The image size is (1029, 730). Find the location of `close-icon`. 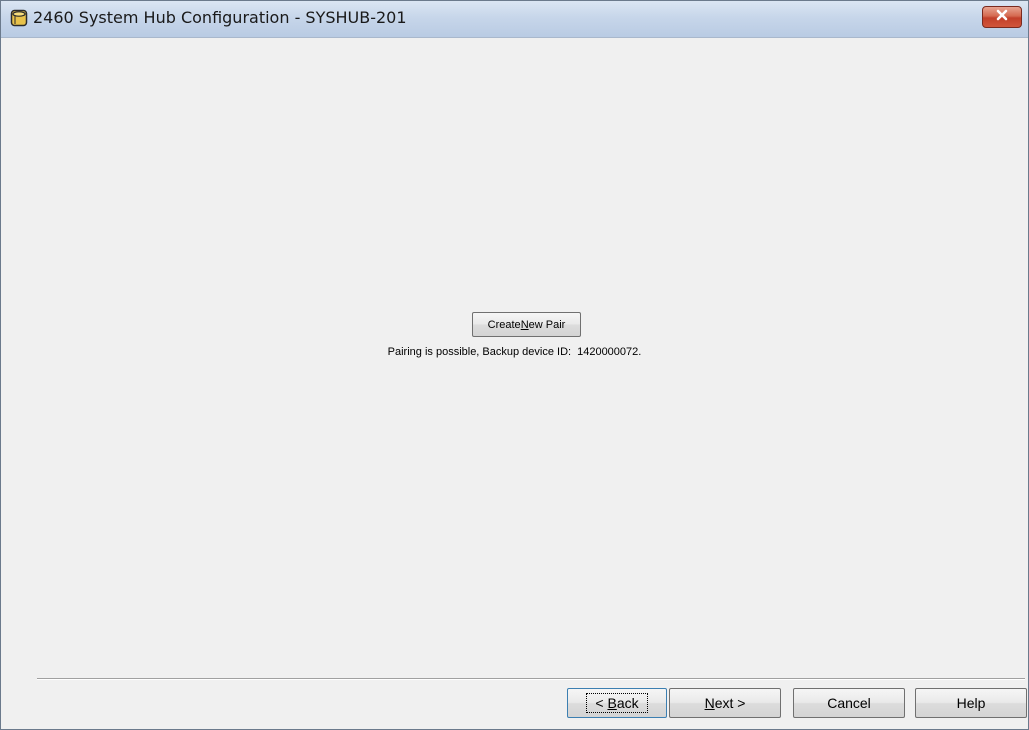

close-icon is located at coordinates (1002, 17).